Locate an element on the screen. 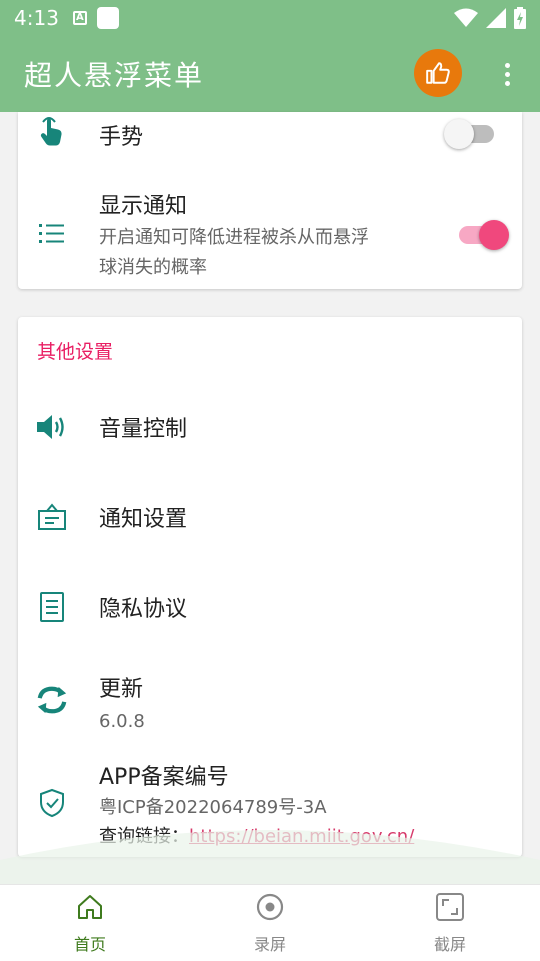 The height and width of the screenshot is (961, 540). bottom-navigation: 首页 录屏 截屏 is located at coordinates (270, 922).